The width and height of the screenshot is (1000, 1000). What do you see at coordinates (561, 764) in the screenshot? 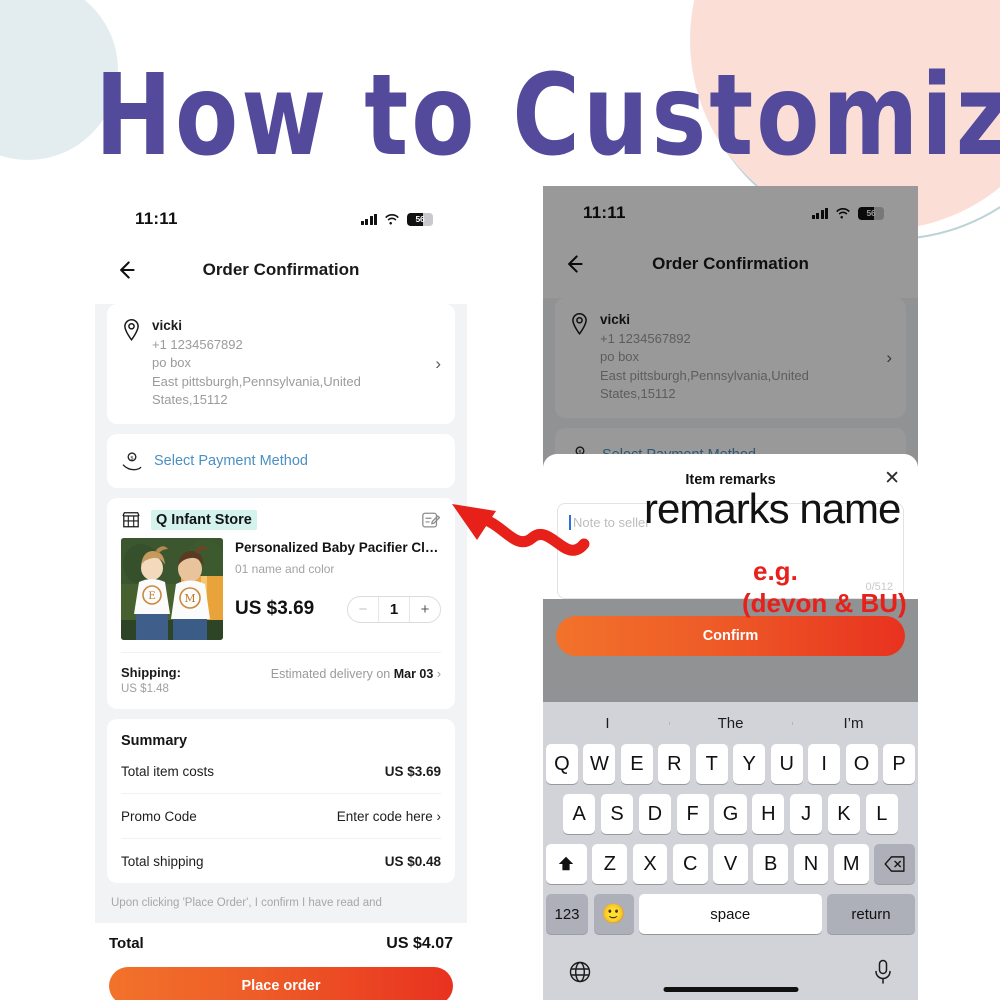
I see `key-q: Q` at bounding box center [561, 764].